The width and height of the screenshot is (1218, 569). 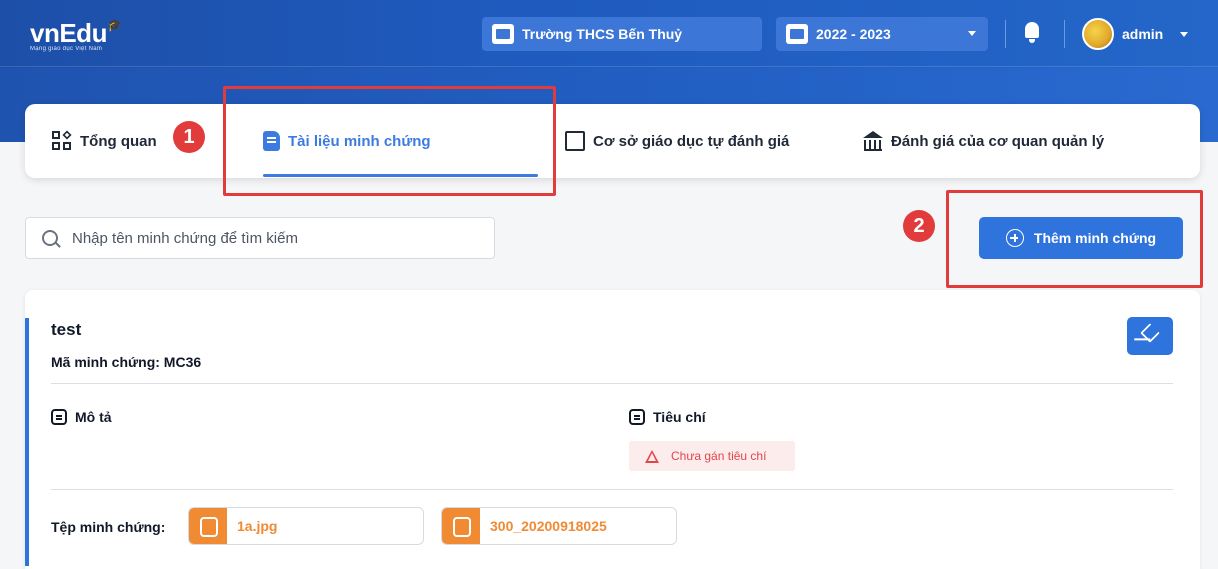 What do you see at coordinates (93, 417) in the screenshot?
I see `description-label: Mô tả` at bounding box center [93, 417].